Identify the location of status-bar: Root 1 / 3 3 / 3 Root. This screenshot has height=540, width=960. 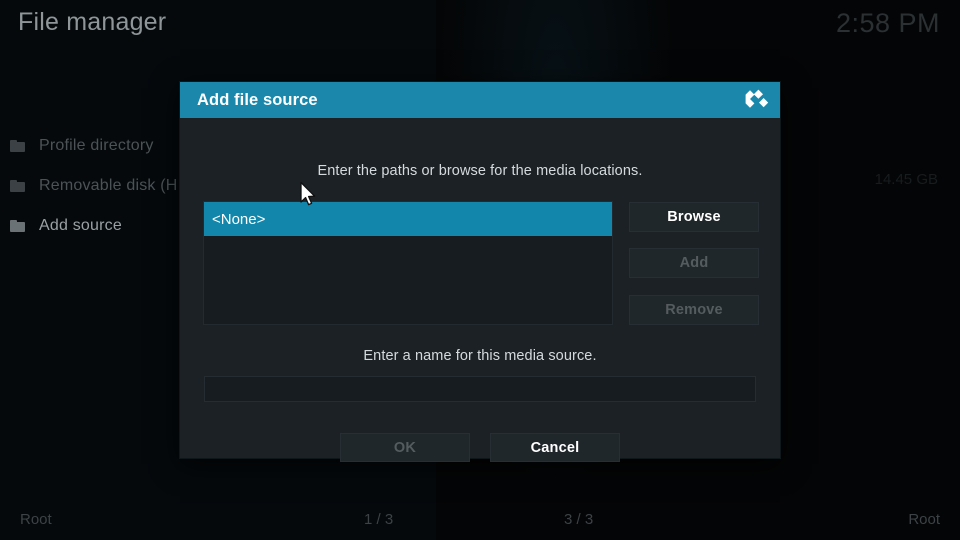
(480, 519).